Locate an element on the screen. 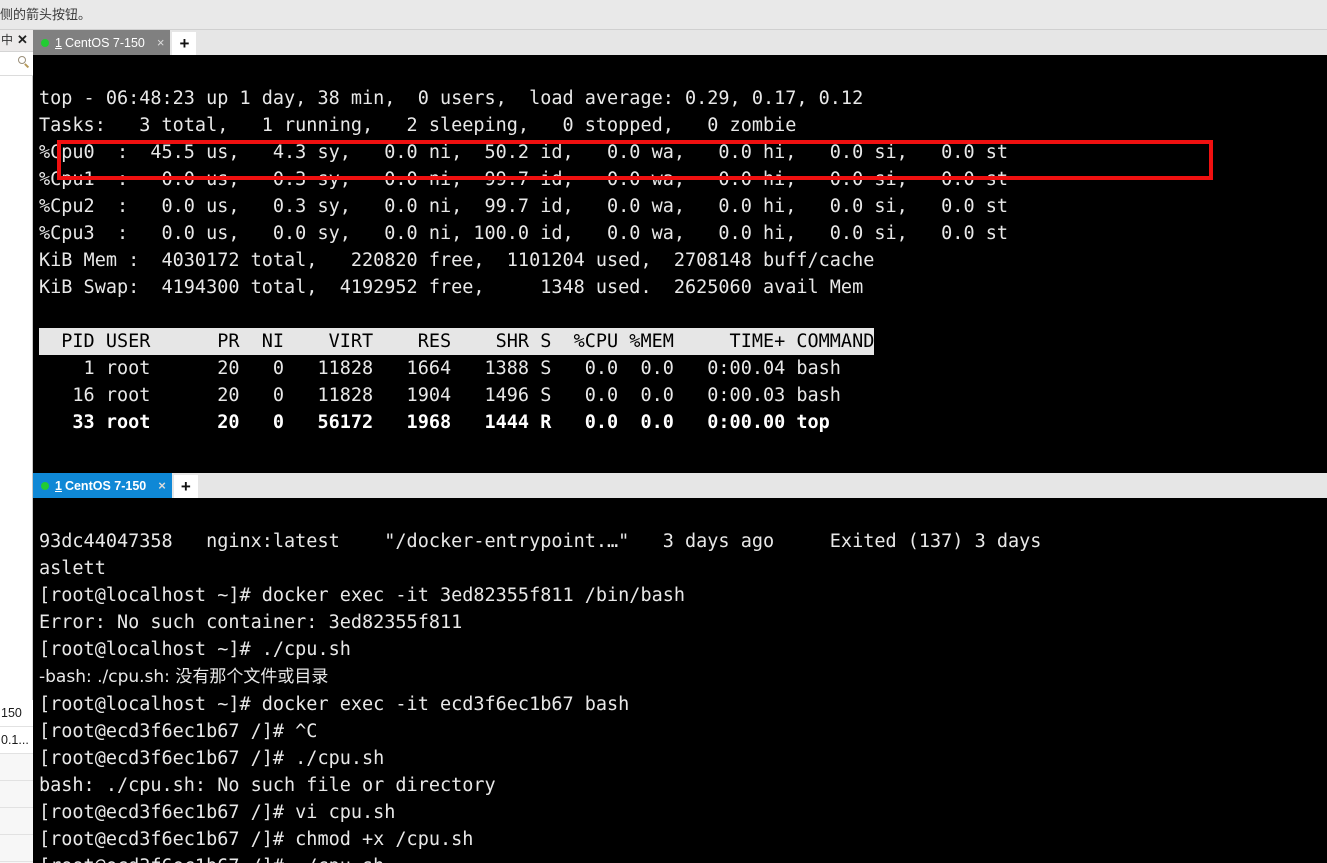 This screenshot has width=1327, height=863. tabstrip-bottom: 1 CentOS 7-150 × + is located at coordinates (680, 485).